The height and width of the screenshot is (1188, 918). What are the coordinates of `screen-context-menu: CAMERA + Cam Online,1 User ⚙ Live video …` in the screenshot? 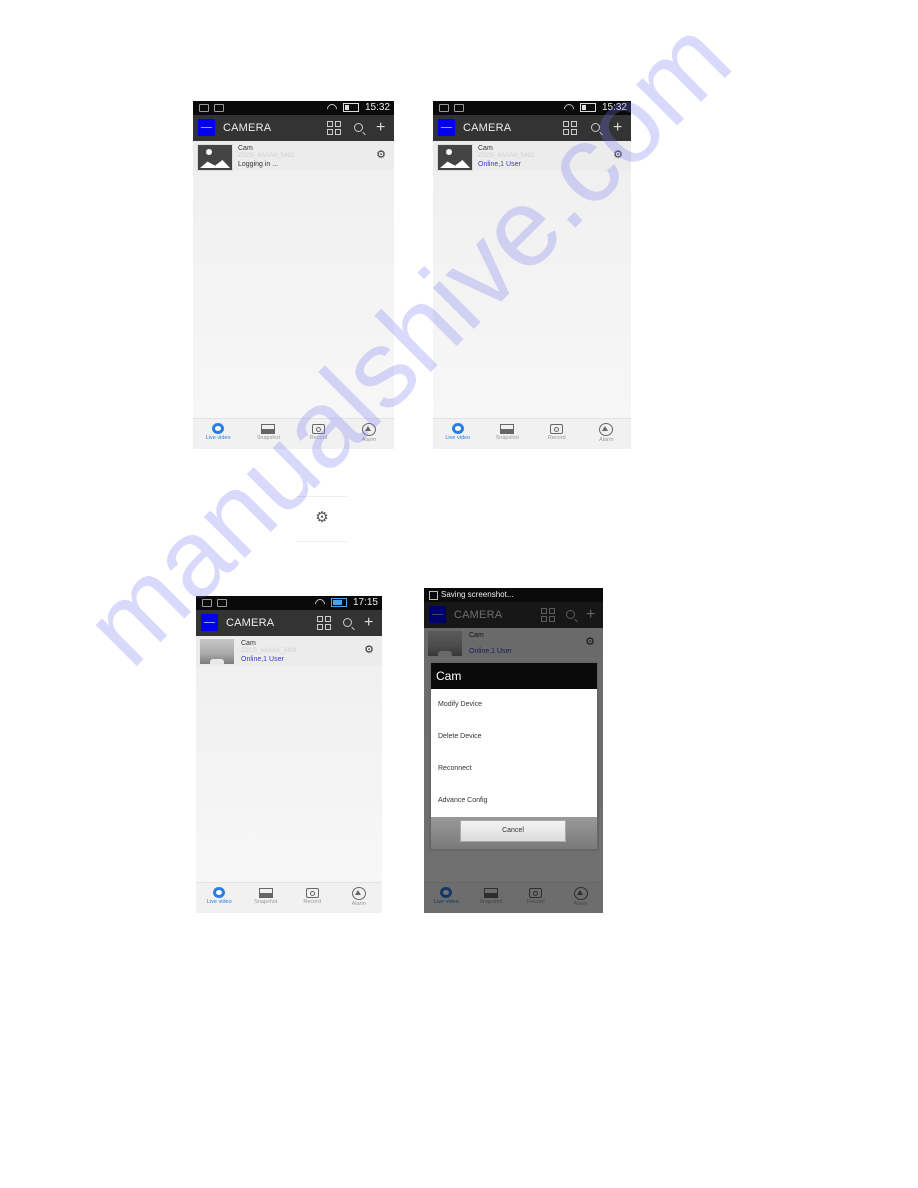 It's located at (513, 750).